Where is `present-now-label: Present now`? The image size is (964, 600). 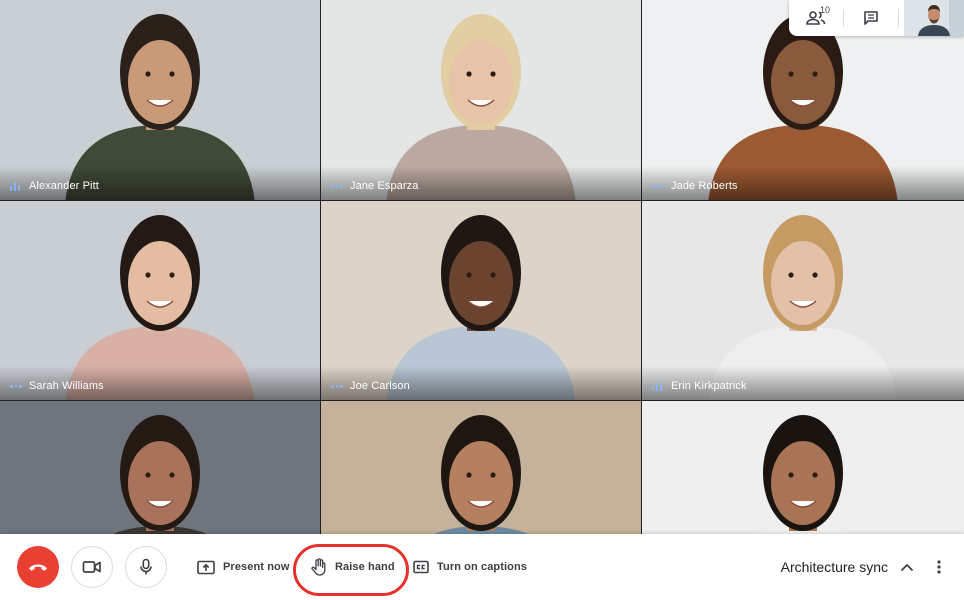 present-now-label: Present now is located at coordinates (256, 567).